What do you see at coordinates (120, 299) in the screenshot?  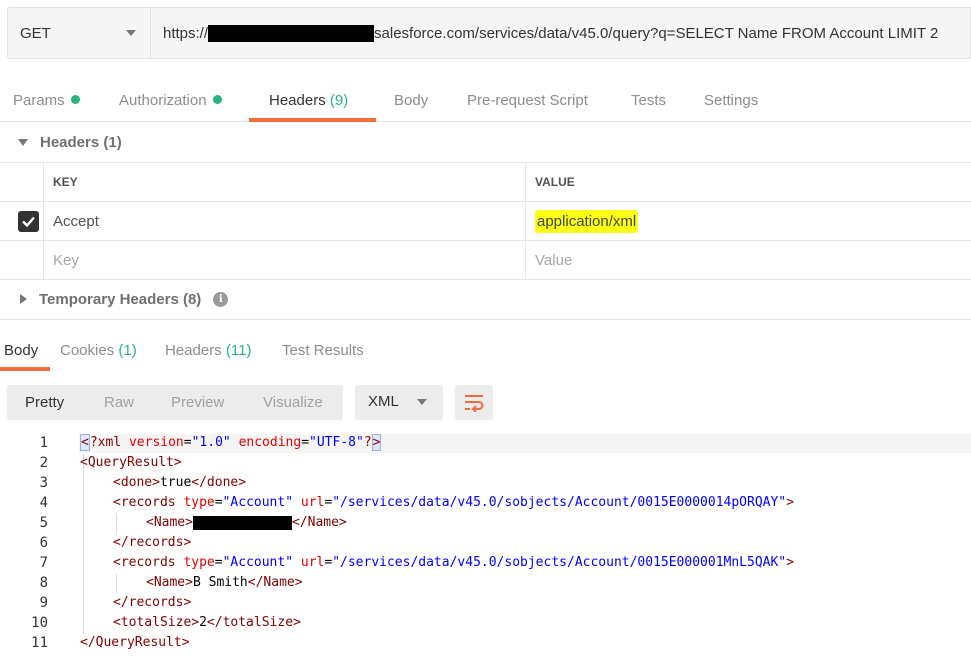 I see `temporary-headers-title: Temporary Headers (8)` at bounding box center [120, 299].